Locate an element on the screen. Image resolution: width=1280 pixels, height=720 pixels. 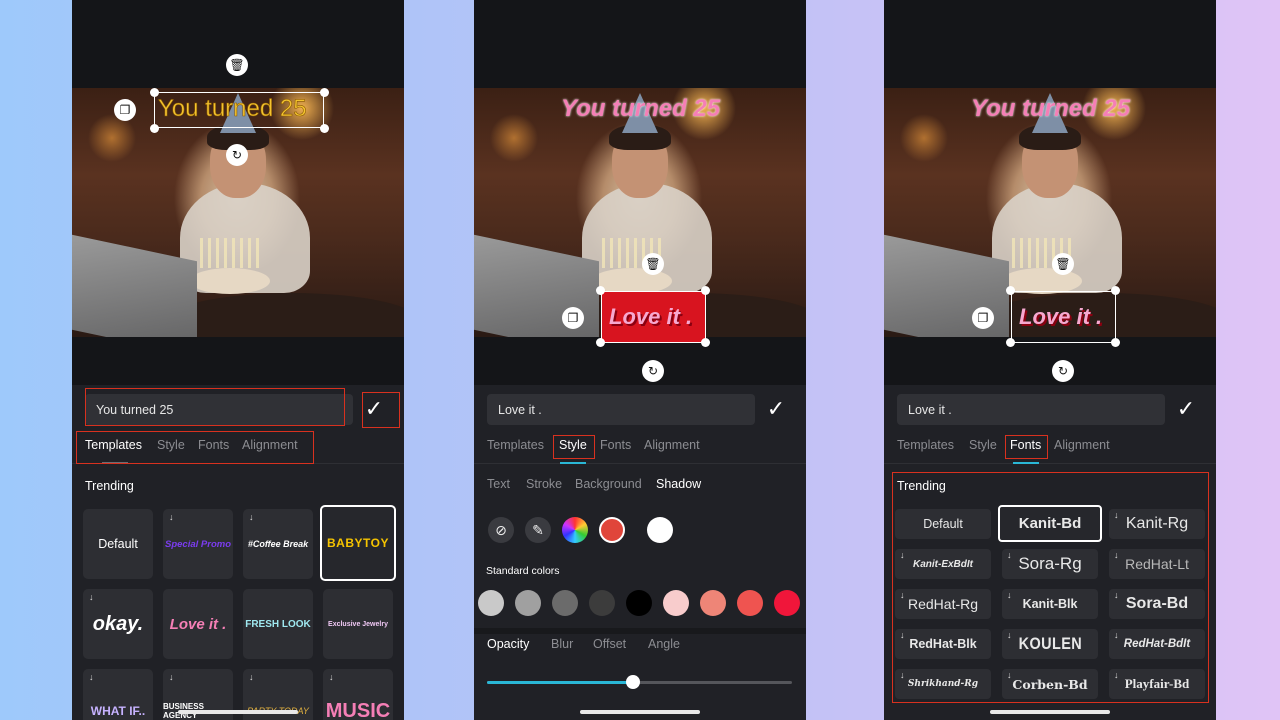
template-music: ↓ MUSIC is located at coordinates (358, 694).